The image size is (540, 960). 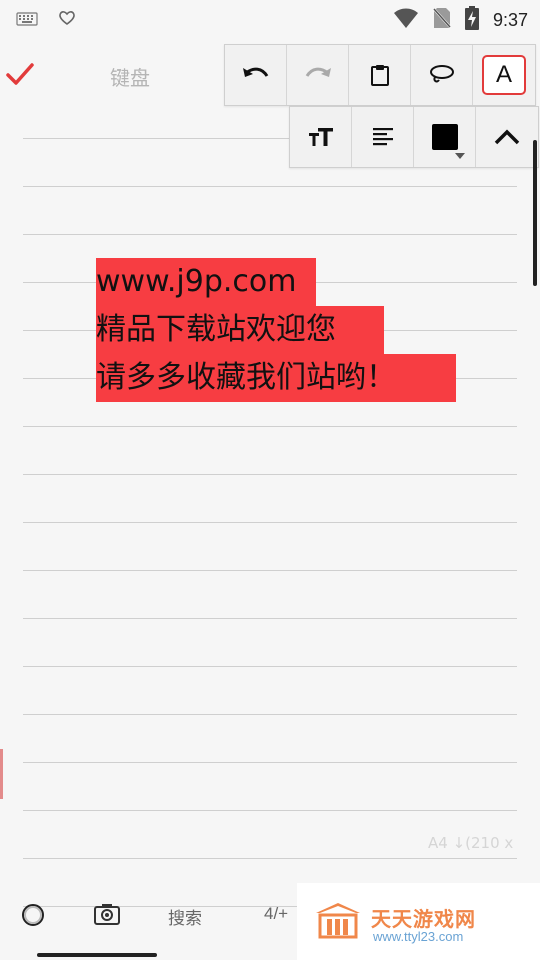 What do you see at coordinates (460, 156) in the screenshot?
I see `dropdown-caret-icon` at bounding box center [460, 156].